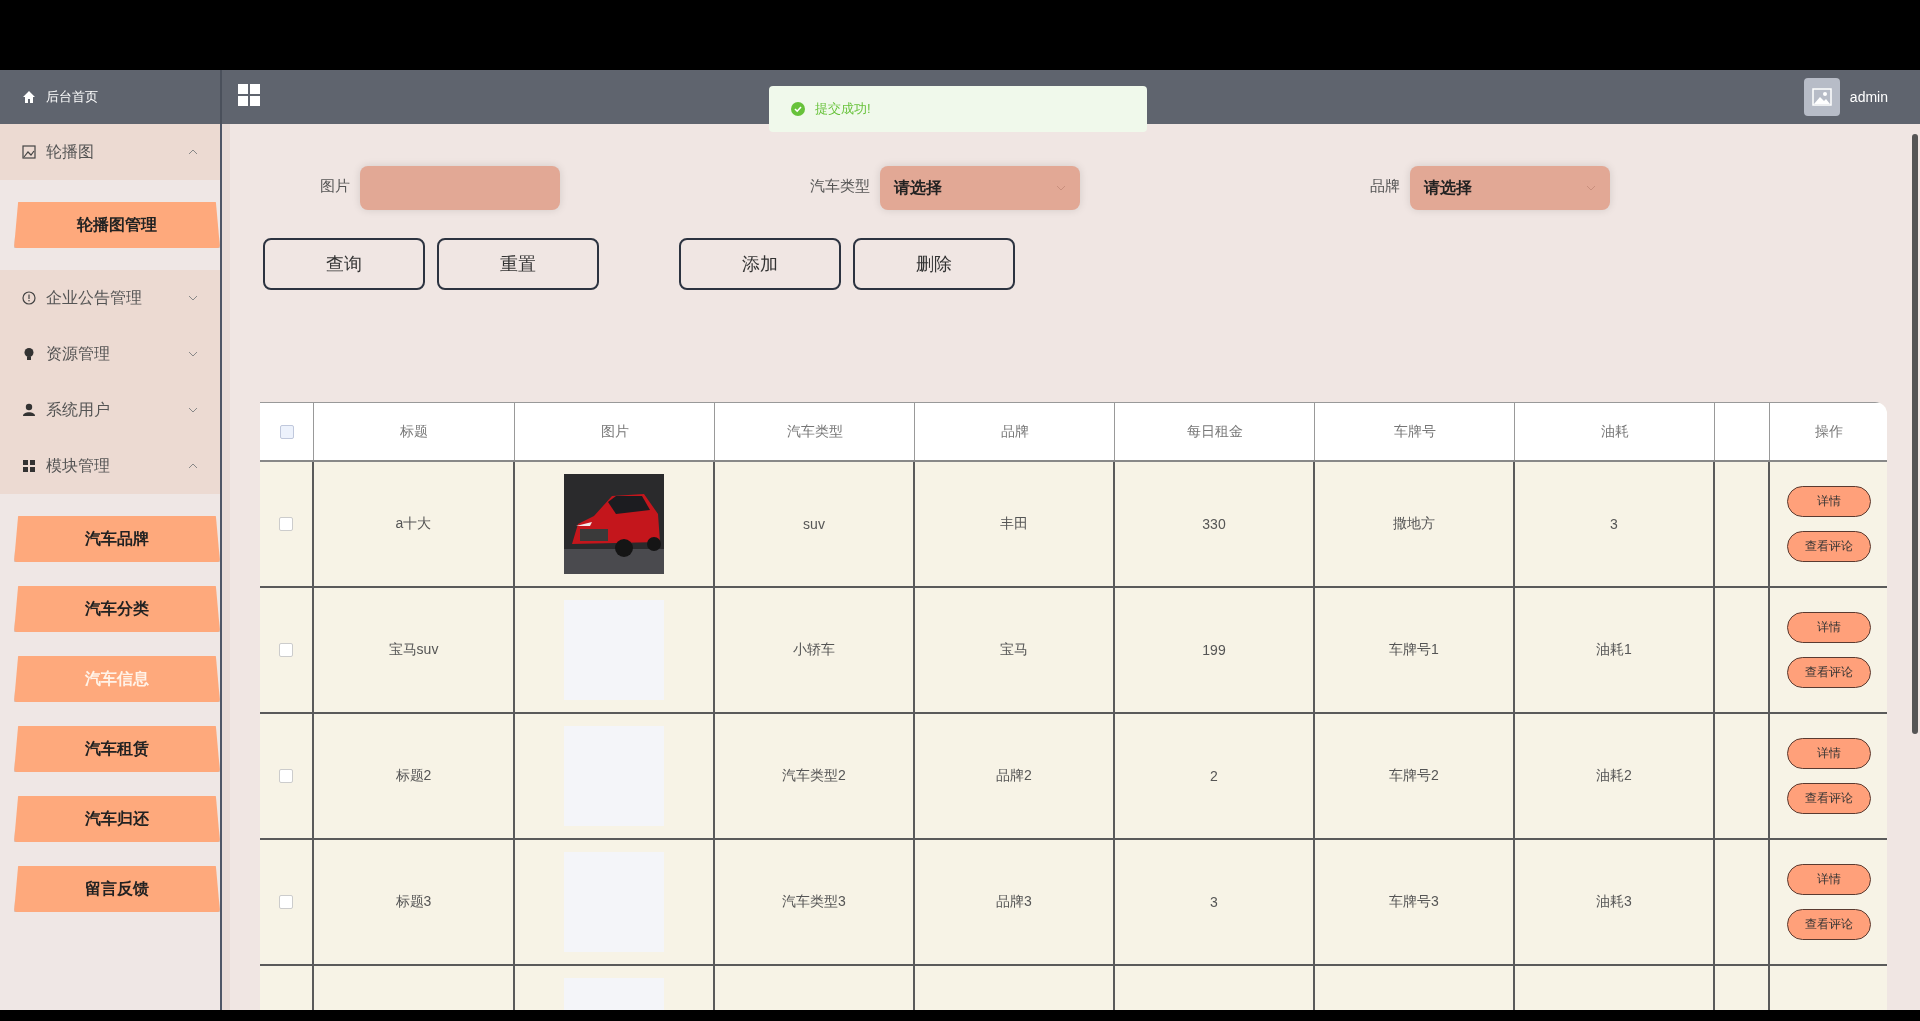  Describe the element at coordinates (29, 354) in the screenshot. I see `bulb-icon` at that location.